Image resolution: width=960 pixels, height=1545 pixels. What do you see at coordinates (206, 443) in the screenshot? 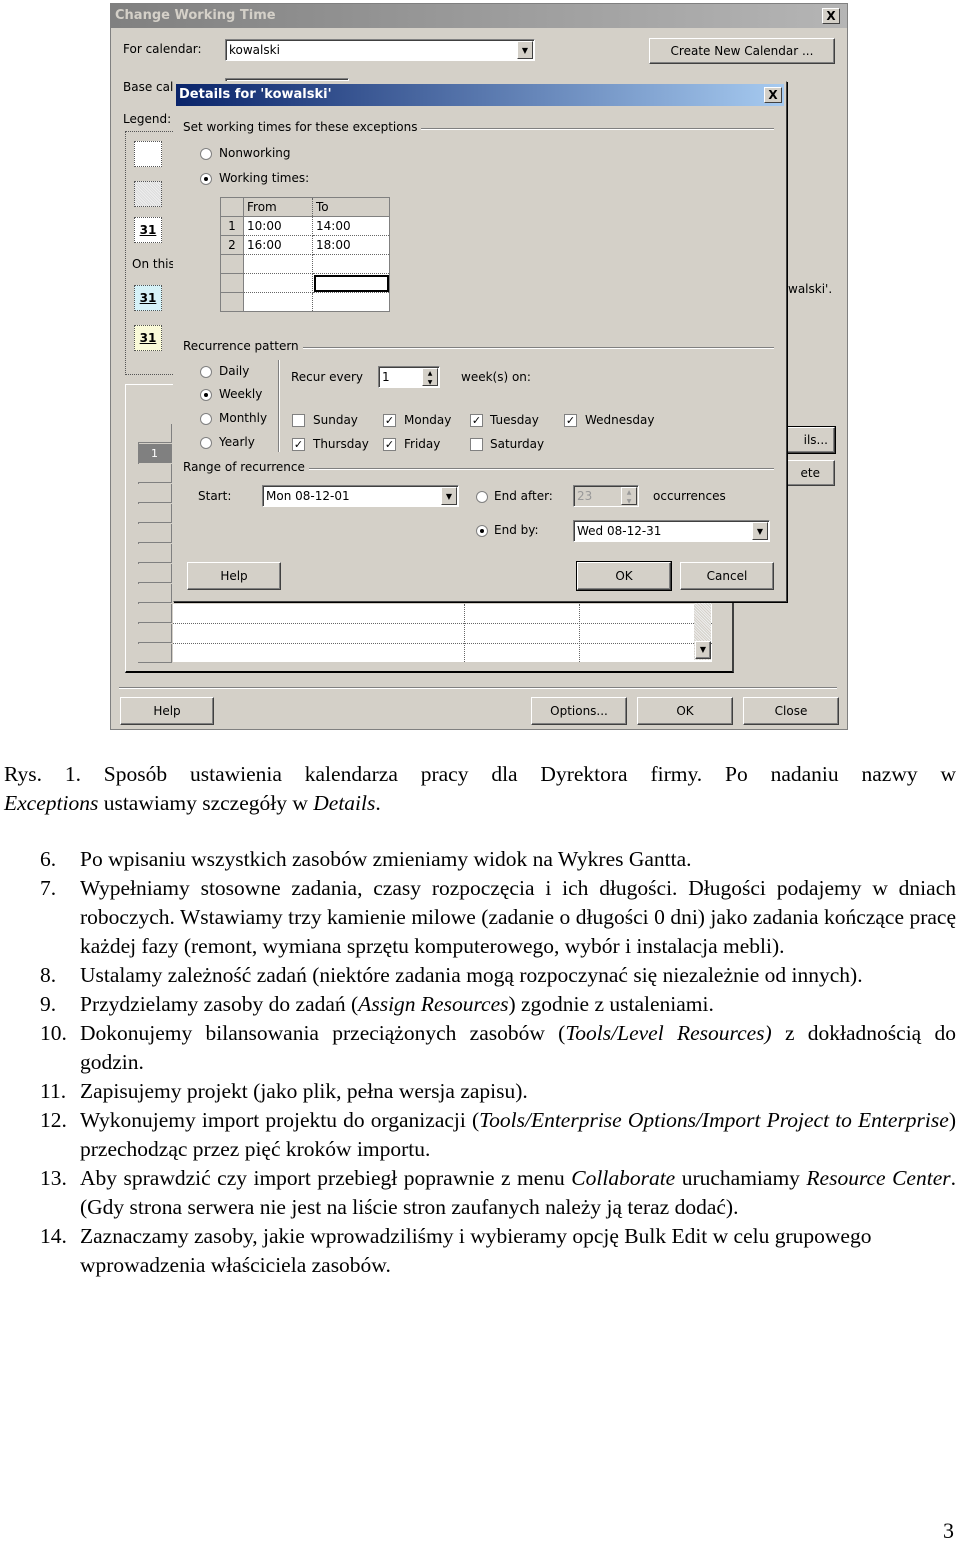
I see `yearly-radio` at bounding box center [206, 443].